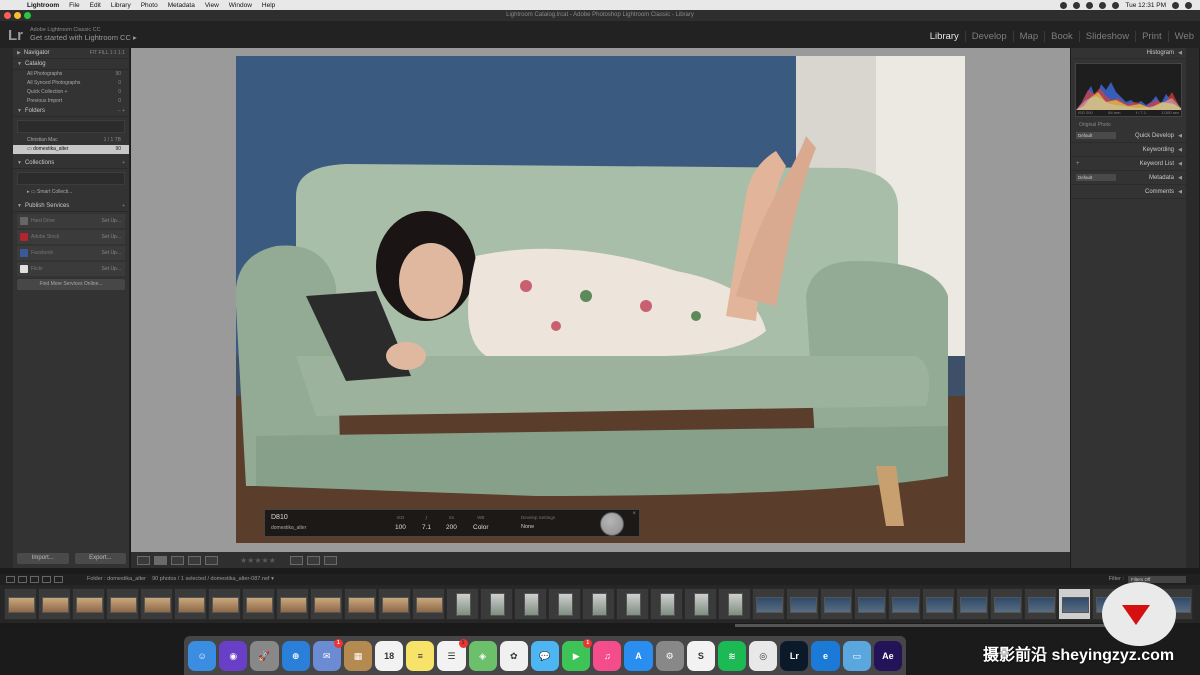 This screenshot has width=1200, height=675. What do you see at coordinates (1151, 36) in the screenshot?
I see `module-print: Print` at bounding box center [1151, 36].